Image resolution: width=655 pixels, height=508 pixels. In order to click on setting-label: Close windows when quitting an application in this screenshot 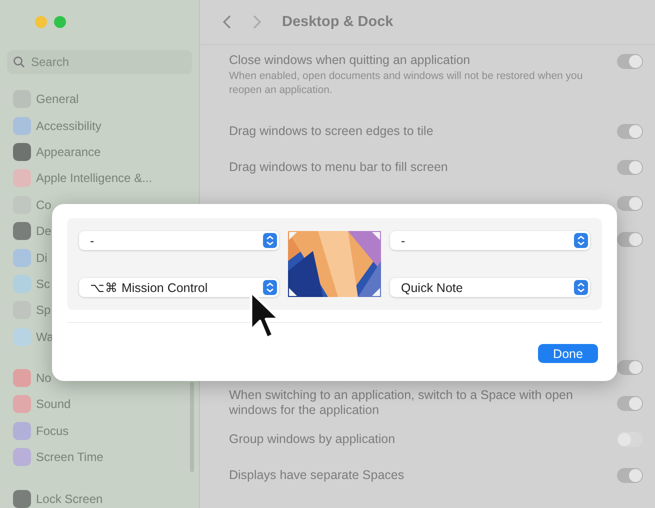, I will do `click(350, 60)`.